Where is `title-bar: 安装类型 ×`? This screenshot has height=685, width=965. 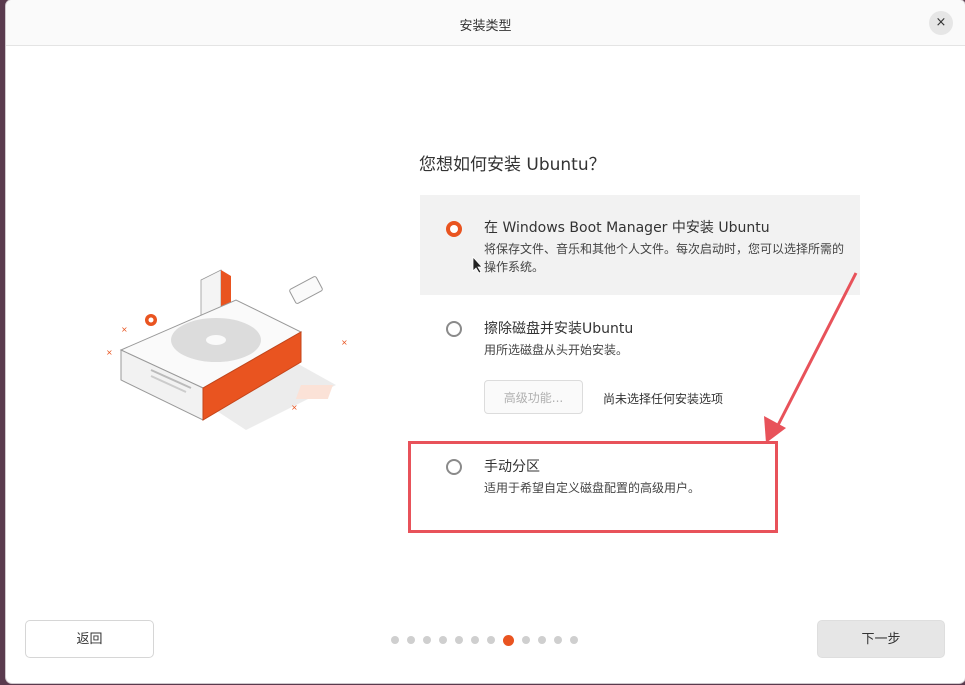 title-bar: 安装类型 × is located at coordinates (485, 23).